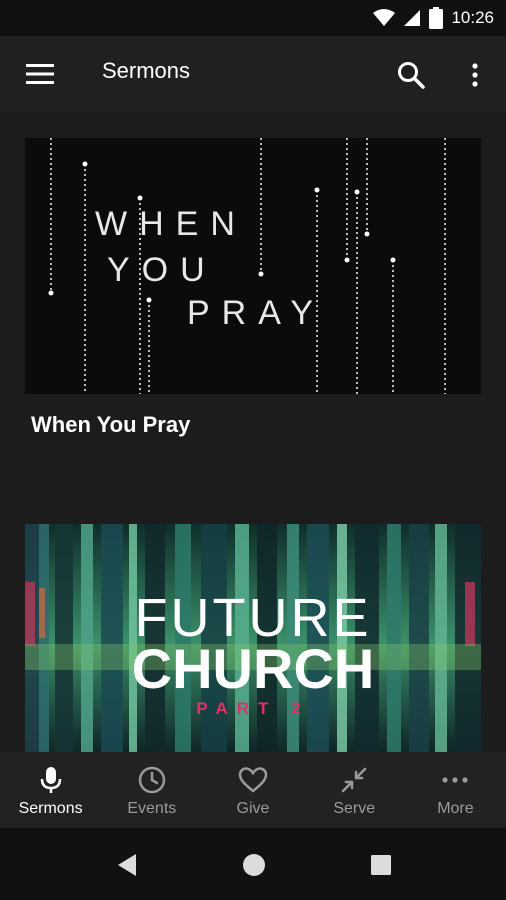  I want to click on dots-vertical-icon, so click(475, 75).